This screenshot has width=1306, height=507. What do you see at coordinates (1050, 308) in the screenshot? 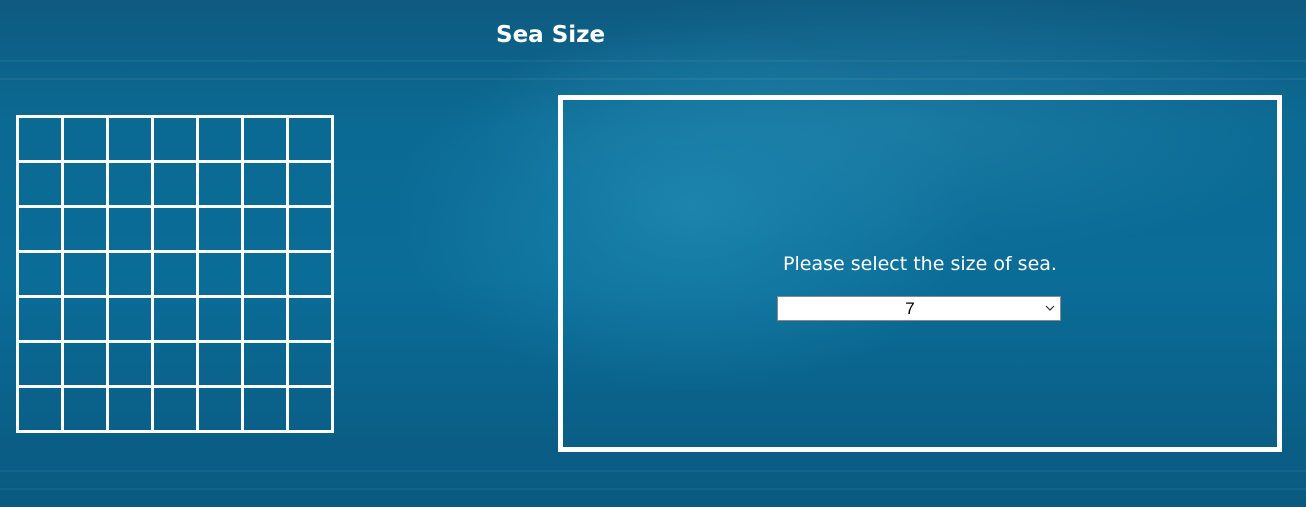
I see `chevron-down-icon` at bounding box center [1050, 308].